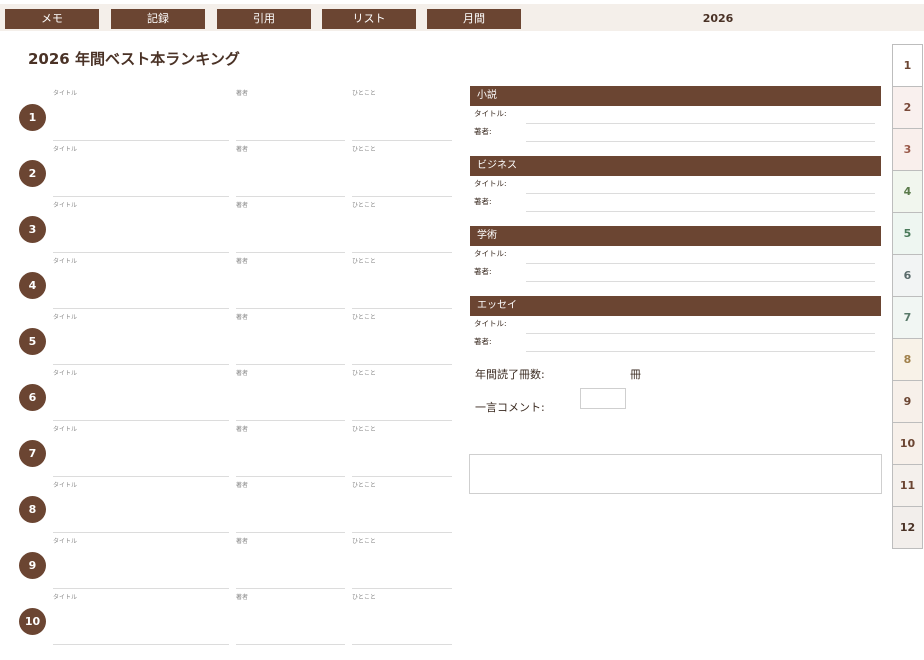 The image size is (924, 660). What do you see at coordinates (675, 306) in the screenshot?
I see `category-header: エッセイ` at bounding box center [675, 306].